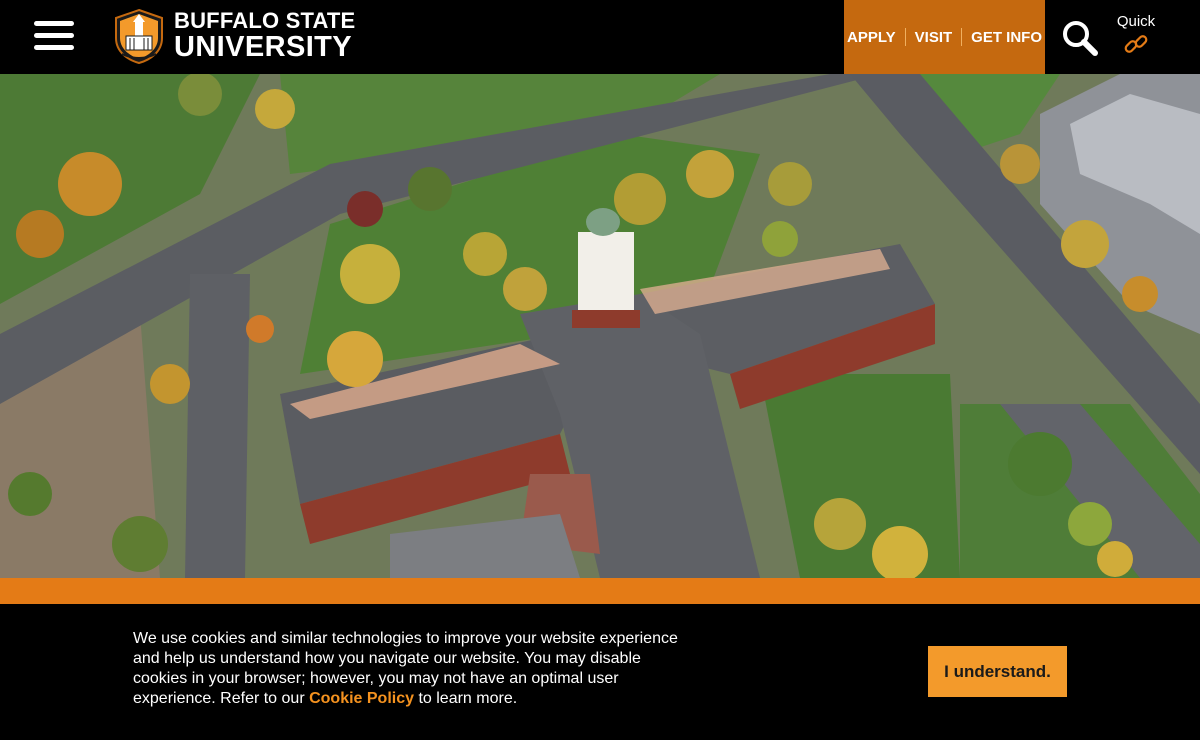  I want to click on university-seal-icon, so click(139, 36).